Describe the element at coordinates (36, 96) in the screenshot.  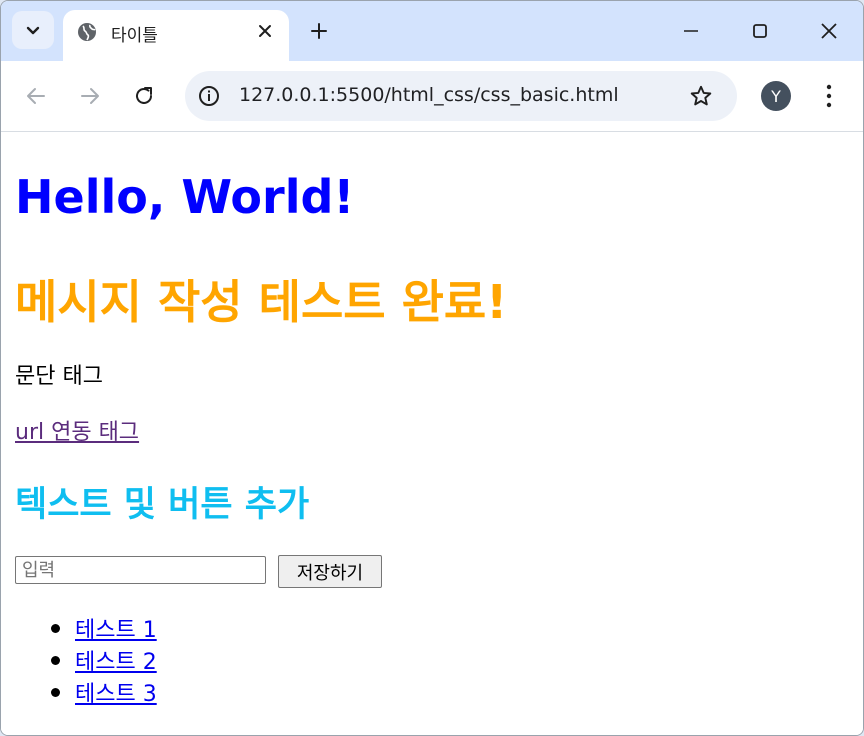
I see `arrow-left-icon` at that location.